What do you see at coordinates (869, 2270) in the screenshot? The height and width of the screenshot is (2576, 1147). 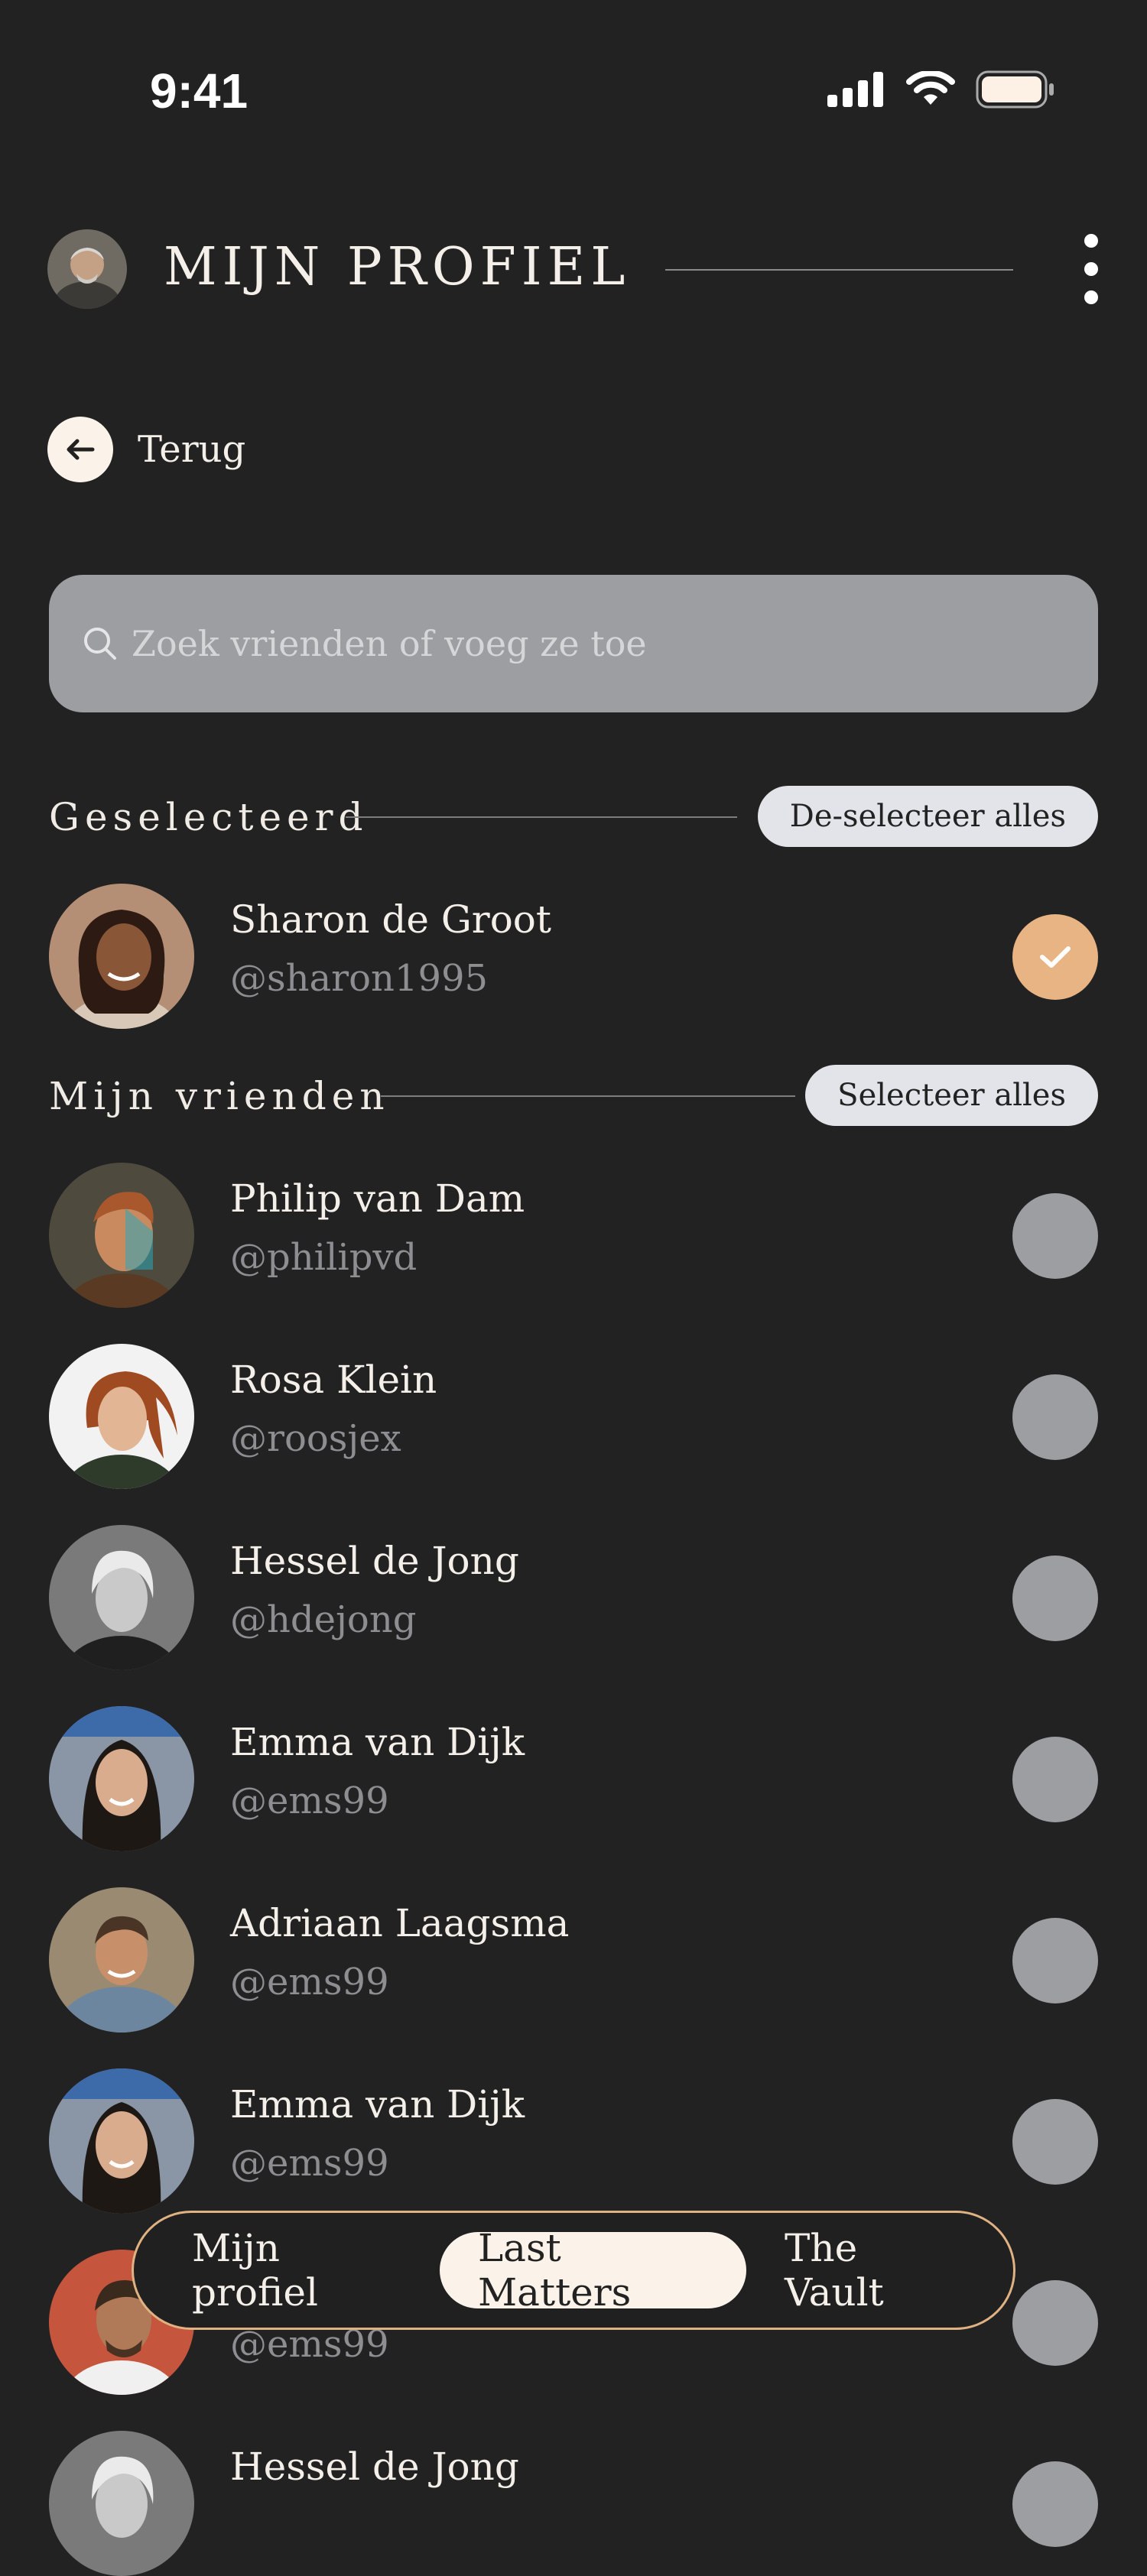 I see `tab-the-vault: The Vault` at bounding box center [869, 2270].